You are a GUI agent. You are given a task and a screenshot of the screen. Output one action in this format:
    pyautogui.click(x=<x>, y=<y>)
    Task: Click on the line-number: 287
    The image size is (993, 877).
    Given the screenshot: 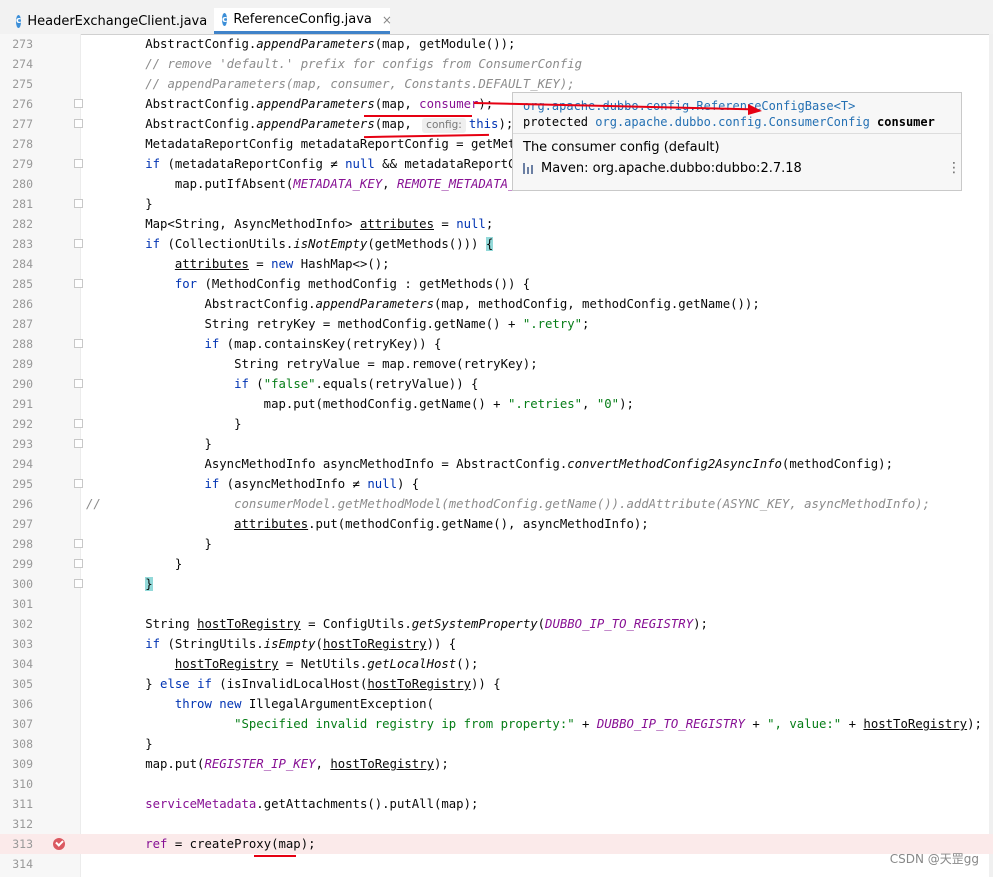 What is the action you would take?
    pyautogui.click(x=16, y=324)
    